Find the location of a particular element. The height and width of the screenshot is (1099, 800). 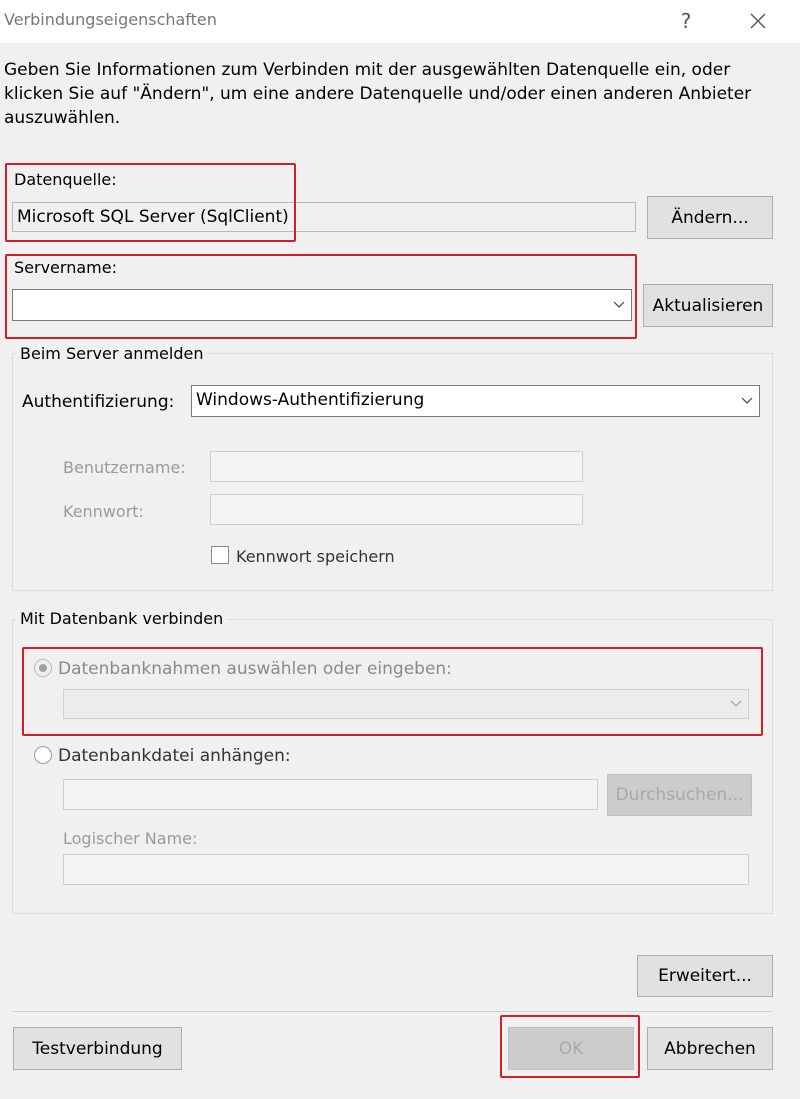

attach-database-label: Datenbankdatei anhängen: is located at coordinates (174, 756).